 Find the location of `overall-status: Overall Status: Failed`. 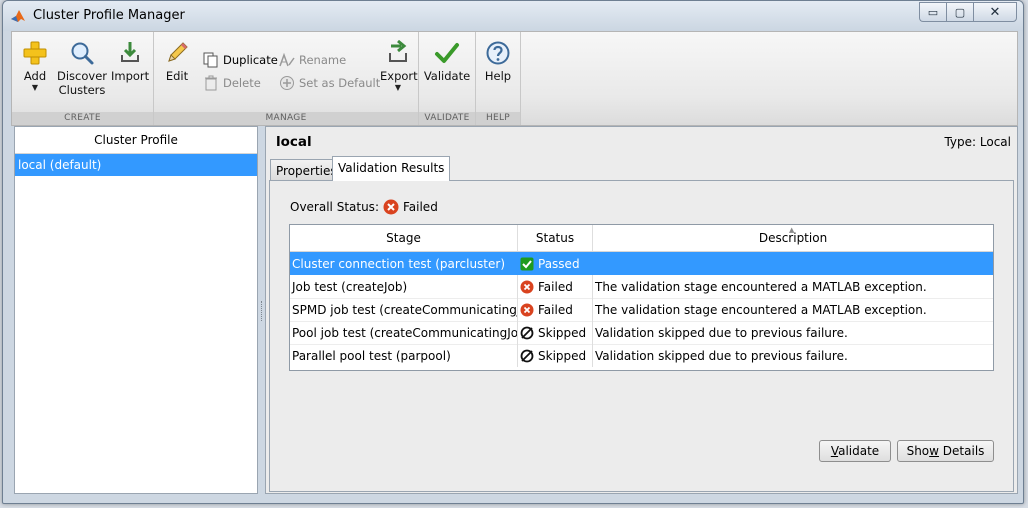

overall-status: Overall Status: Failed is located at coordinates (364, 207).